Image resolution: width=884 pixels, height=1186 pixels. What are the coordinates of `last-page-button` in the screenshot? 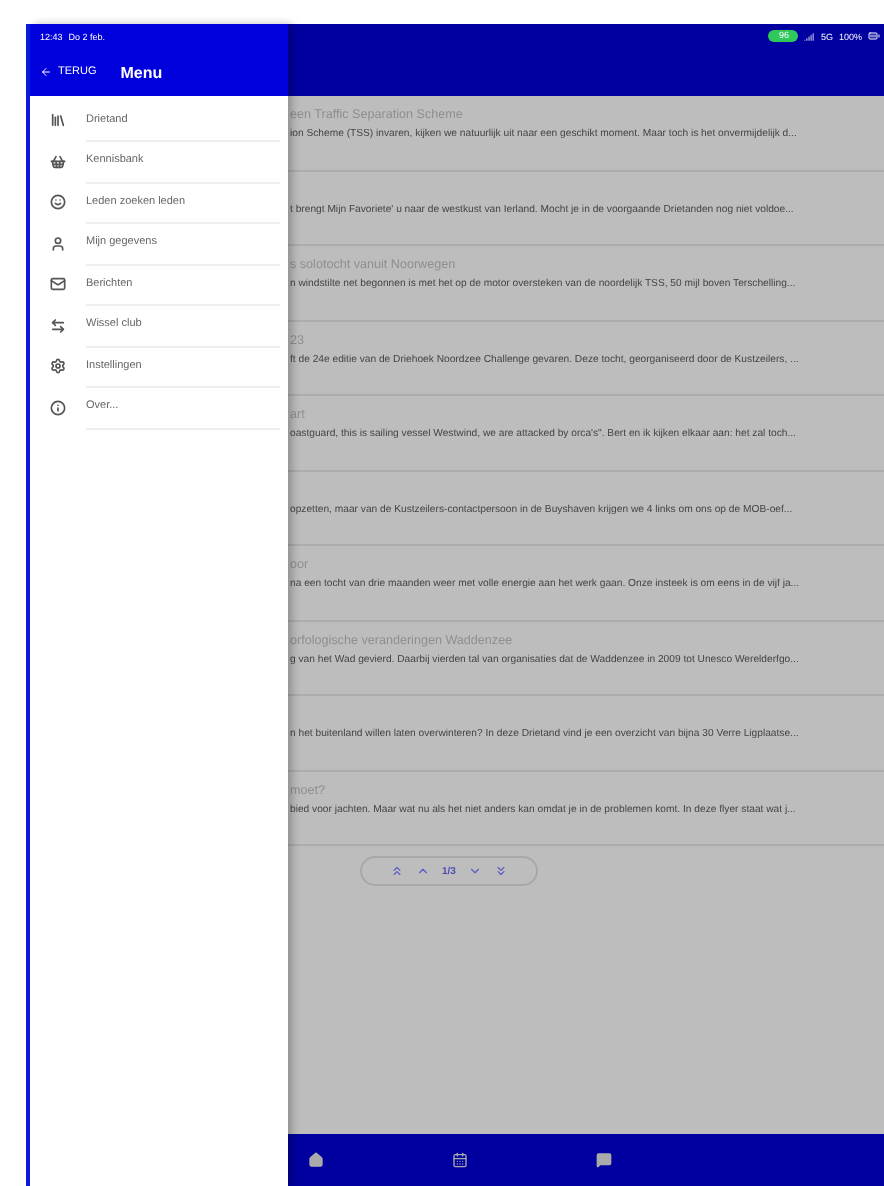 It's located at (500, 871).